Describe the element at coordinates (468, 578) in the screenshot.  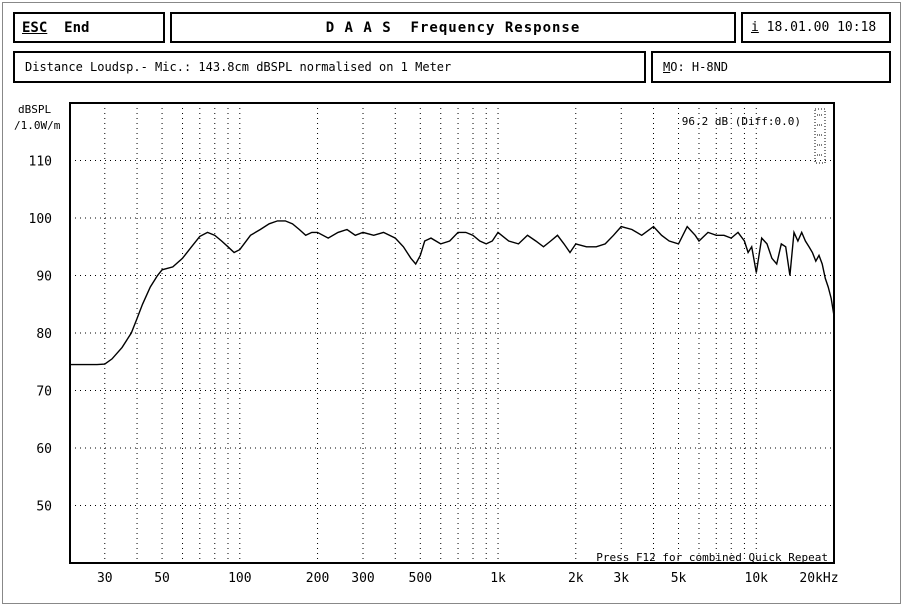
I see `x-tick-labels: 30 50 100 200 300 500 1k 2k 3k 5k 10k 20kHz` at that location.